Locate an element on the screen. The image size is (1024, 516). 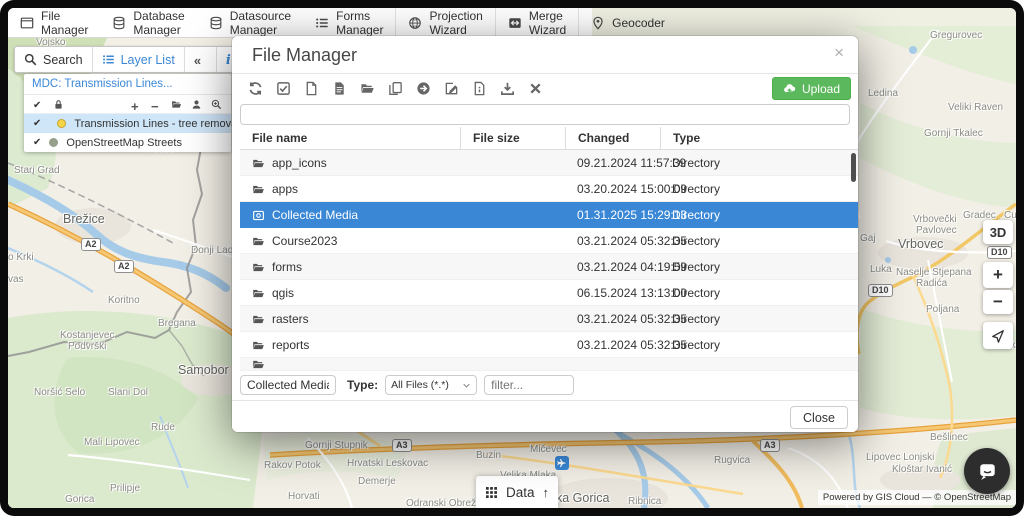
layer-list-button: Layer List is located at coordinates (139, 59).